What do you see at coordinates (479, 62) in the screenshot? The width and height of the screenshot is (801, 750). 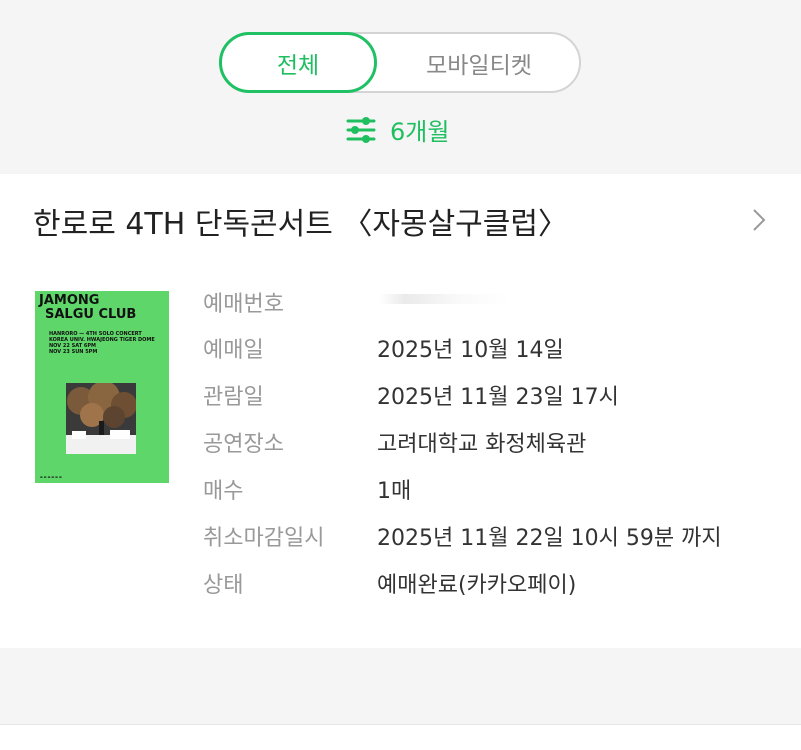 I see `tab-mobile-ticket: 모바일티켓` at bounding box center [479, 62].